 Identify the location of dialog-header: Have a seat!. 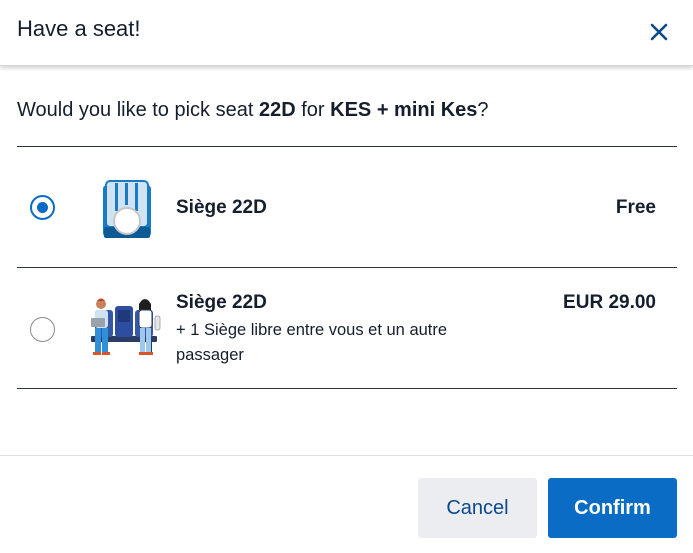
(346, 33).